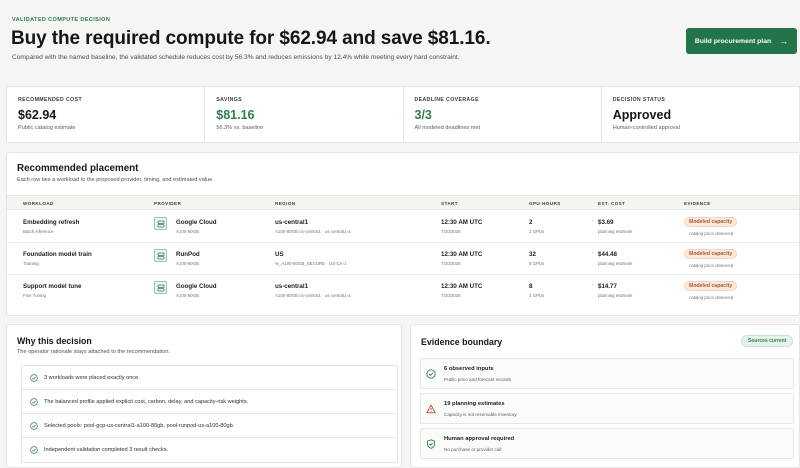 The image size is (800, 468). What do you see at coordinates (612, 203) in the screenshot?
I see `column-header-est-cost: EST. COST` at bounding box center [612, 203].